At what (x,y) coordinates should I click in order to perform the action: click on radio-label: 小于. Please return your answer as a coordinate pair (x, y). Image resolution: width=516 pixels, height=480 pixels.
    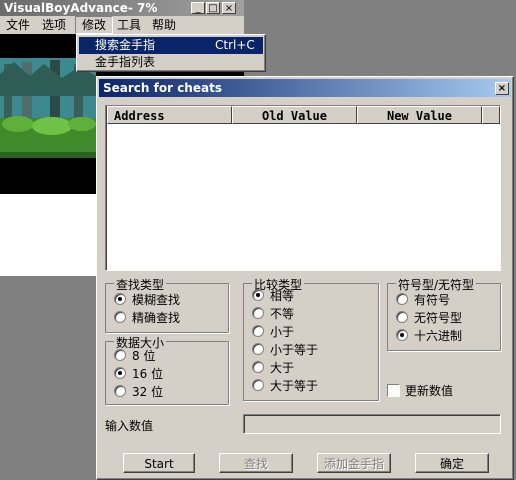
    Looking at the image, I should click on (282, 332).